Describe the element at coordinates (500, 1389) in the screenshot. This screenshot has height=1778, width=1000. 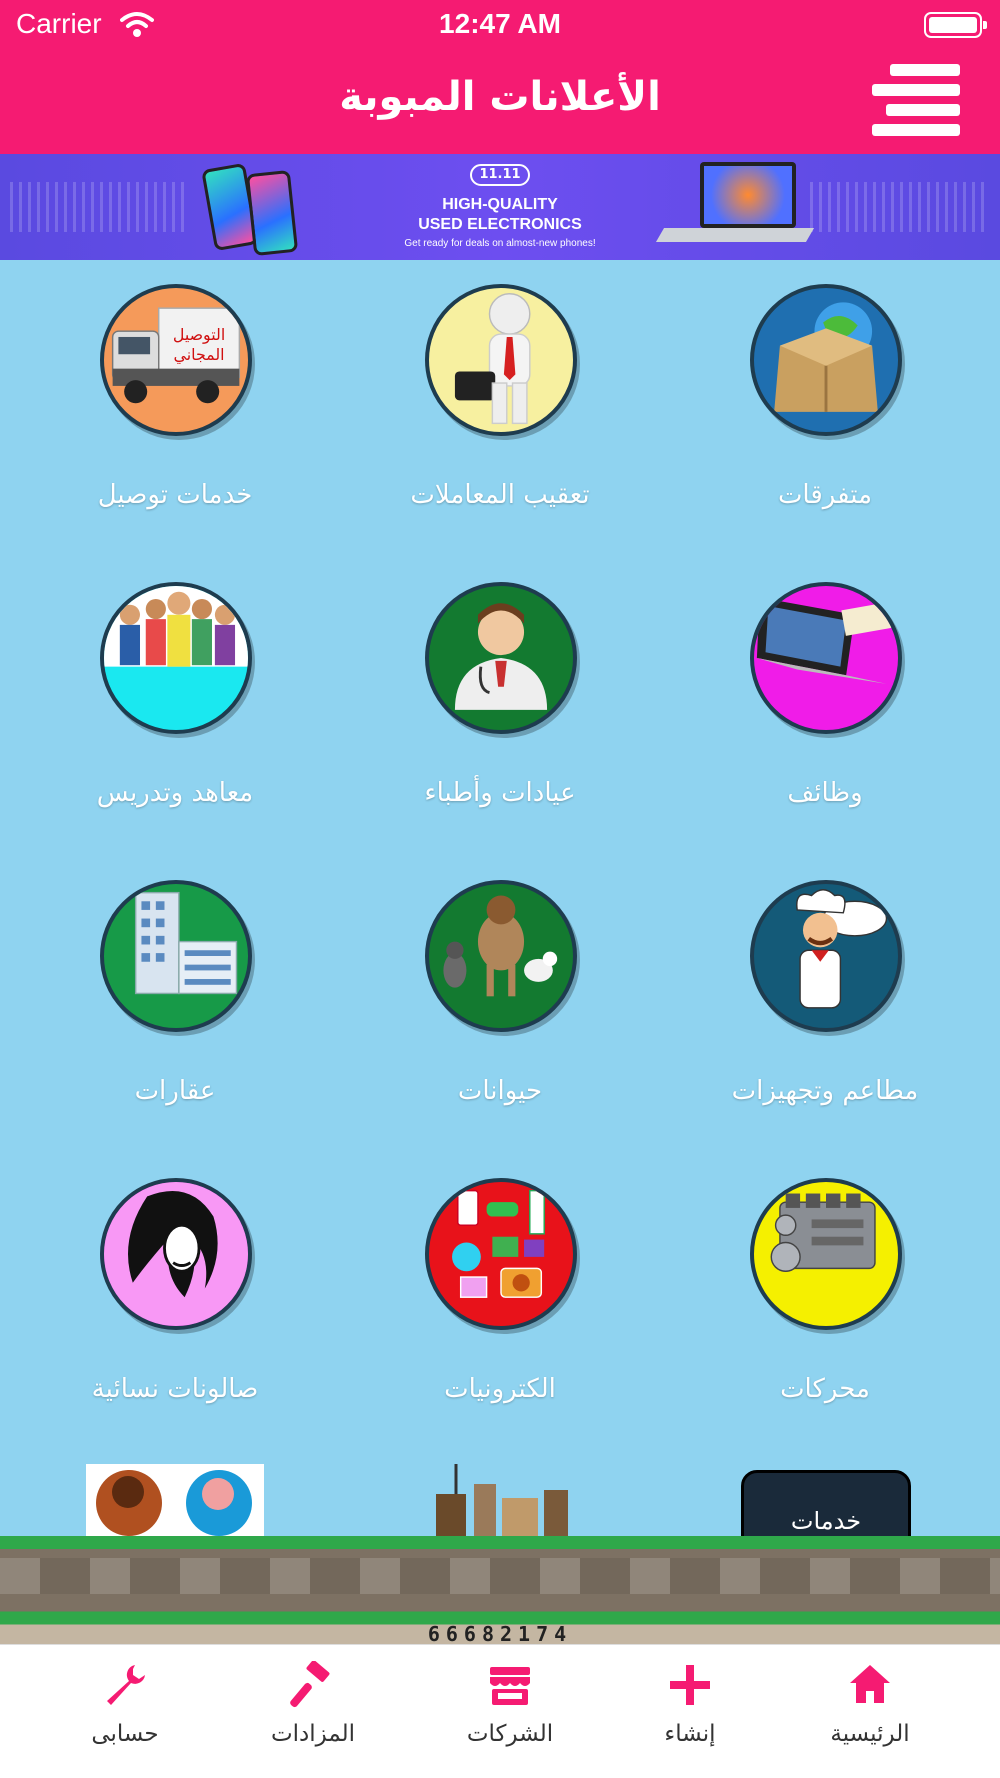
I see `category-label: الكترونيات` at that location.